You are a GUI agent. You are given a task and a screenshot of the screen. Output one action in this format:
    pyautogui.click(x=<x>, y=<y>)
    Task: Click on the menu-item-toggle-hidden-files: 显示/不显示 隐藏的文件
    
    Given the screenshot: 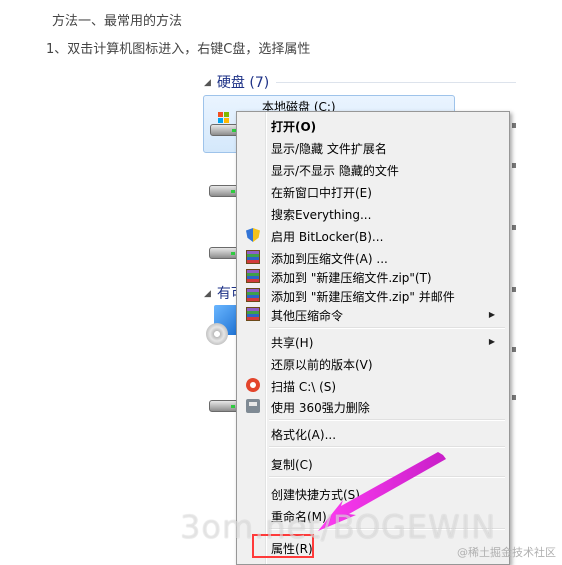 What is the action you would take?
    pyautogui.click(x=373, y=170)
    